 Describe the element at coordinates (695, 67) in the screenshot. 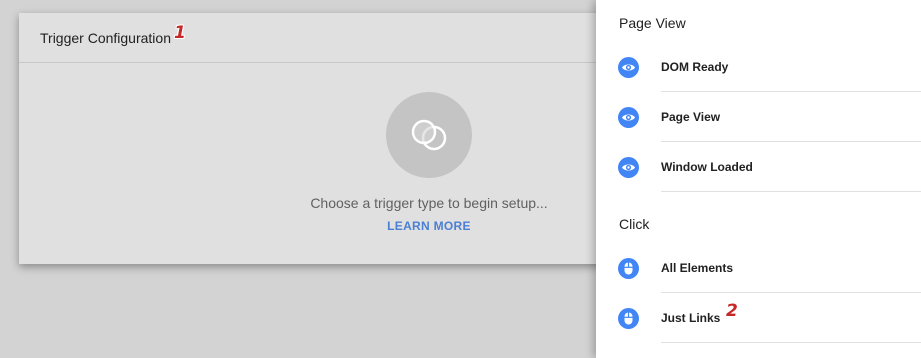

I see `trigger-type-label: DOM Ready` at that location.